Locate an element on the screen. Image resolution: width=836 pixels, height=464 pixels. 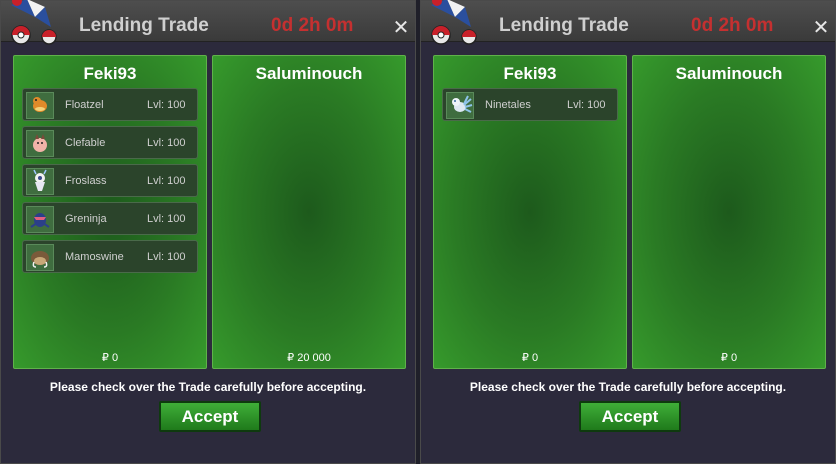
froslass-sprite-icon is located at coordinates (40, 181).